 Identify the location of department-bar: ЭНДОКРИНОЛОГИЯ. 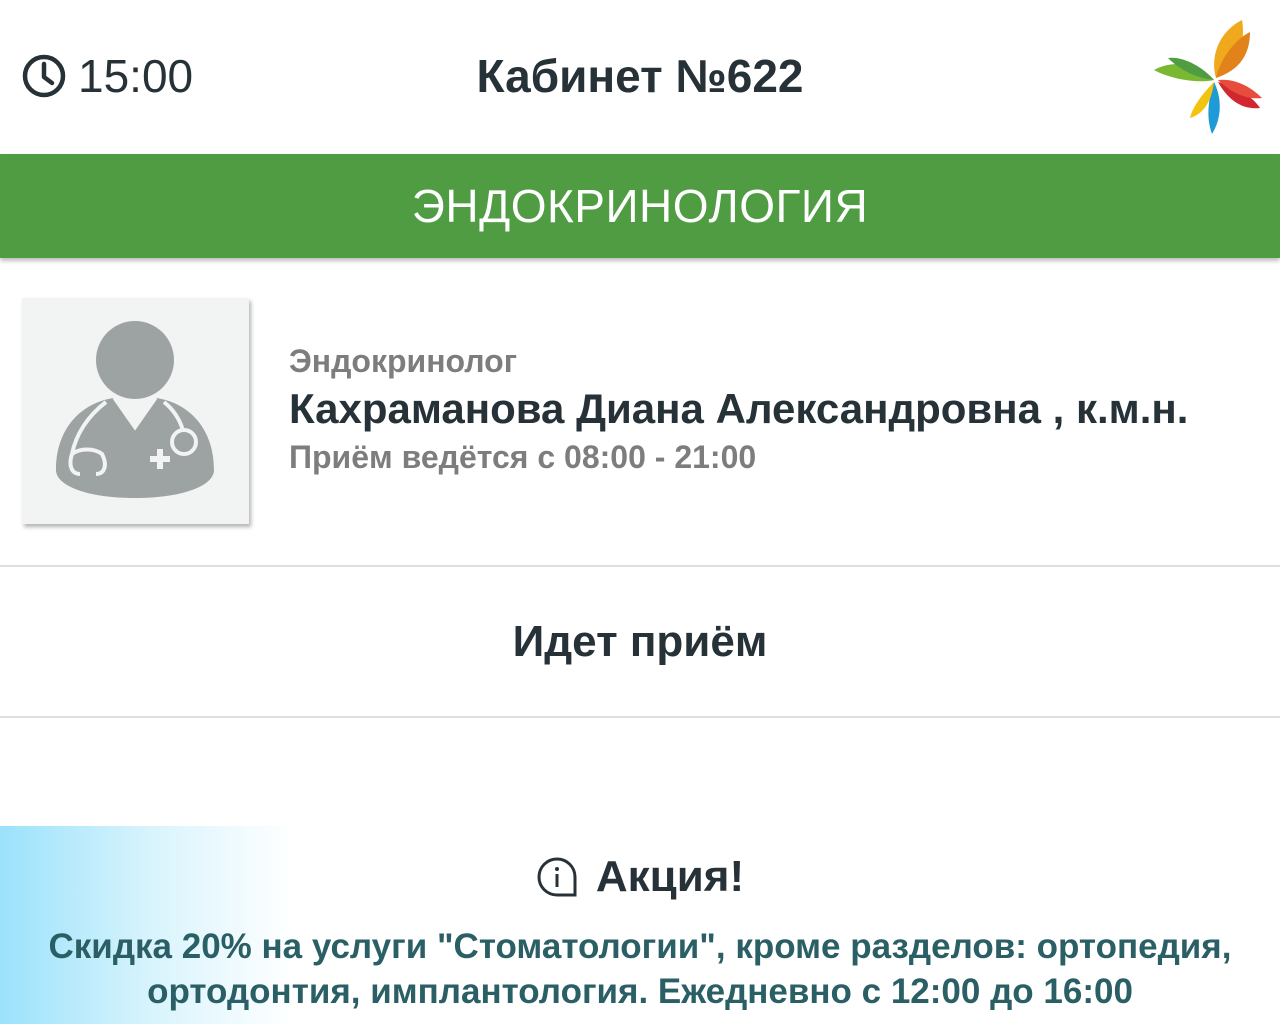
(640, 206).